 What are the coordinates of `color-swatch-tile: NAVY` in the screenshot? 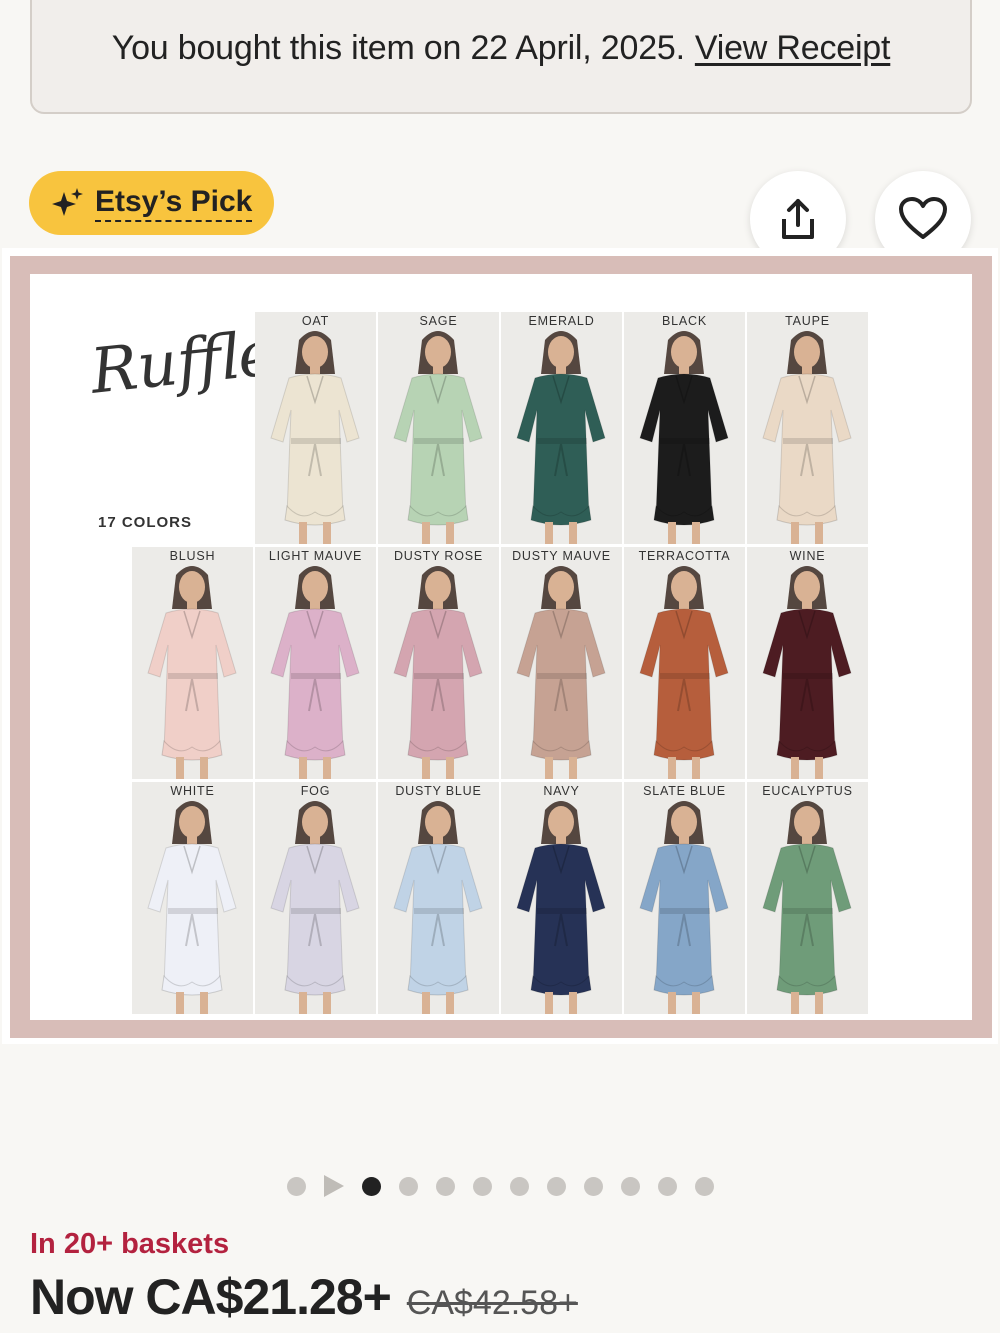 It's located at (561, 898).